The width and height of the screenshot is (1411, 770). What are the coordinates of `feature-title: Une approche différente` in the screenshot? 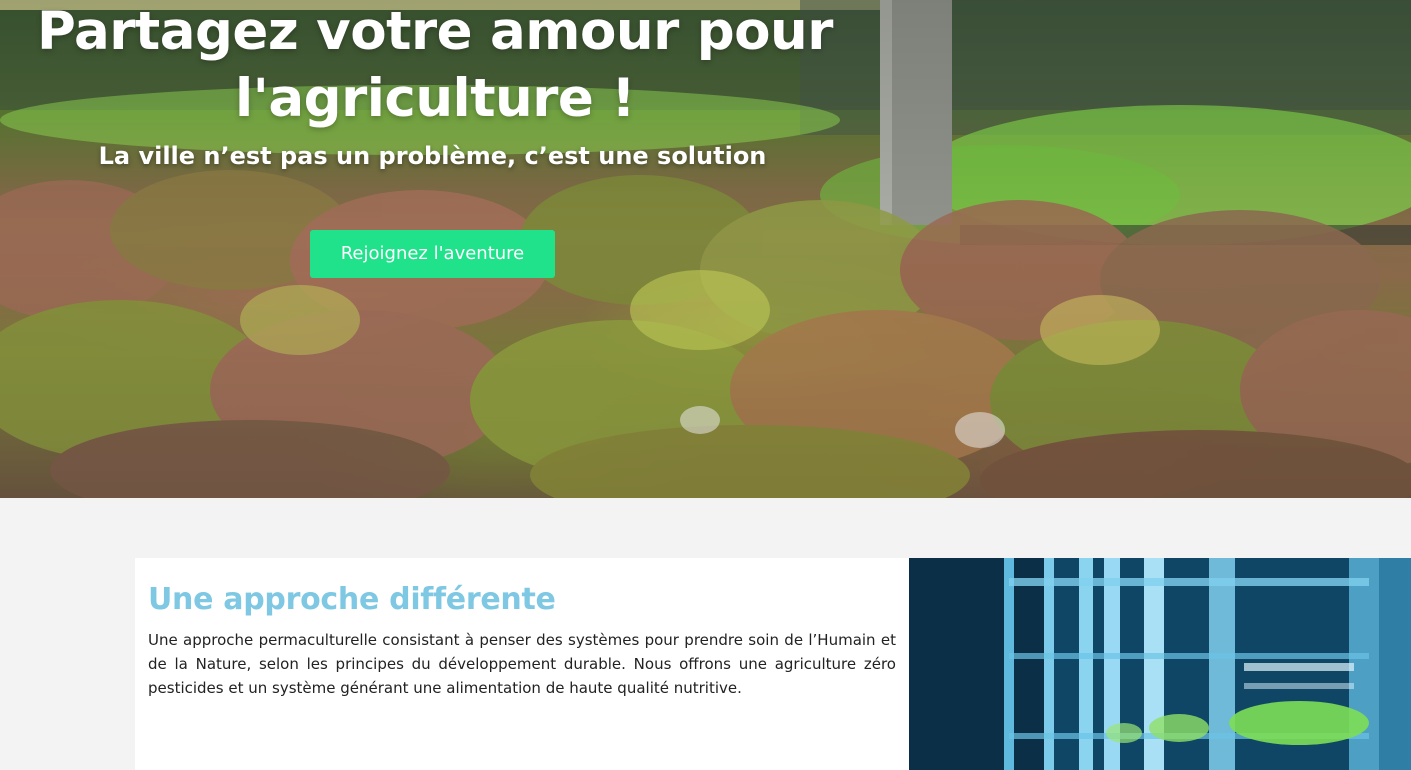 It's located at (352, 599).